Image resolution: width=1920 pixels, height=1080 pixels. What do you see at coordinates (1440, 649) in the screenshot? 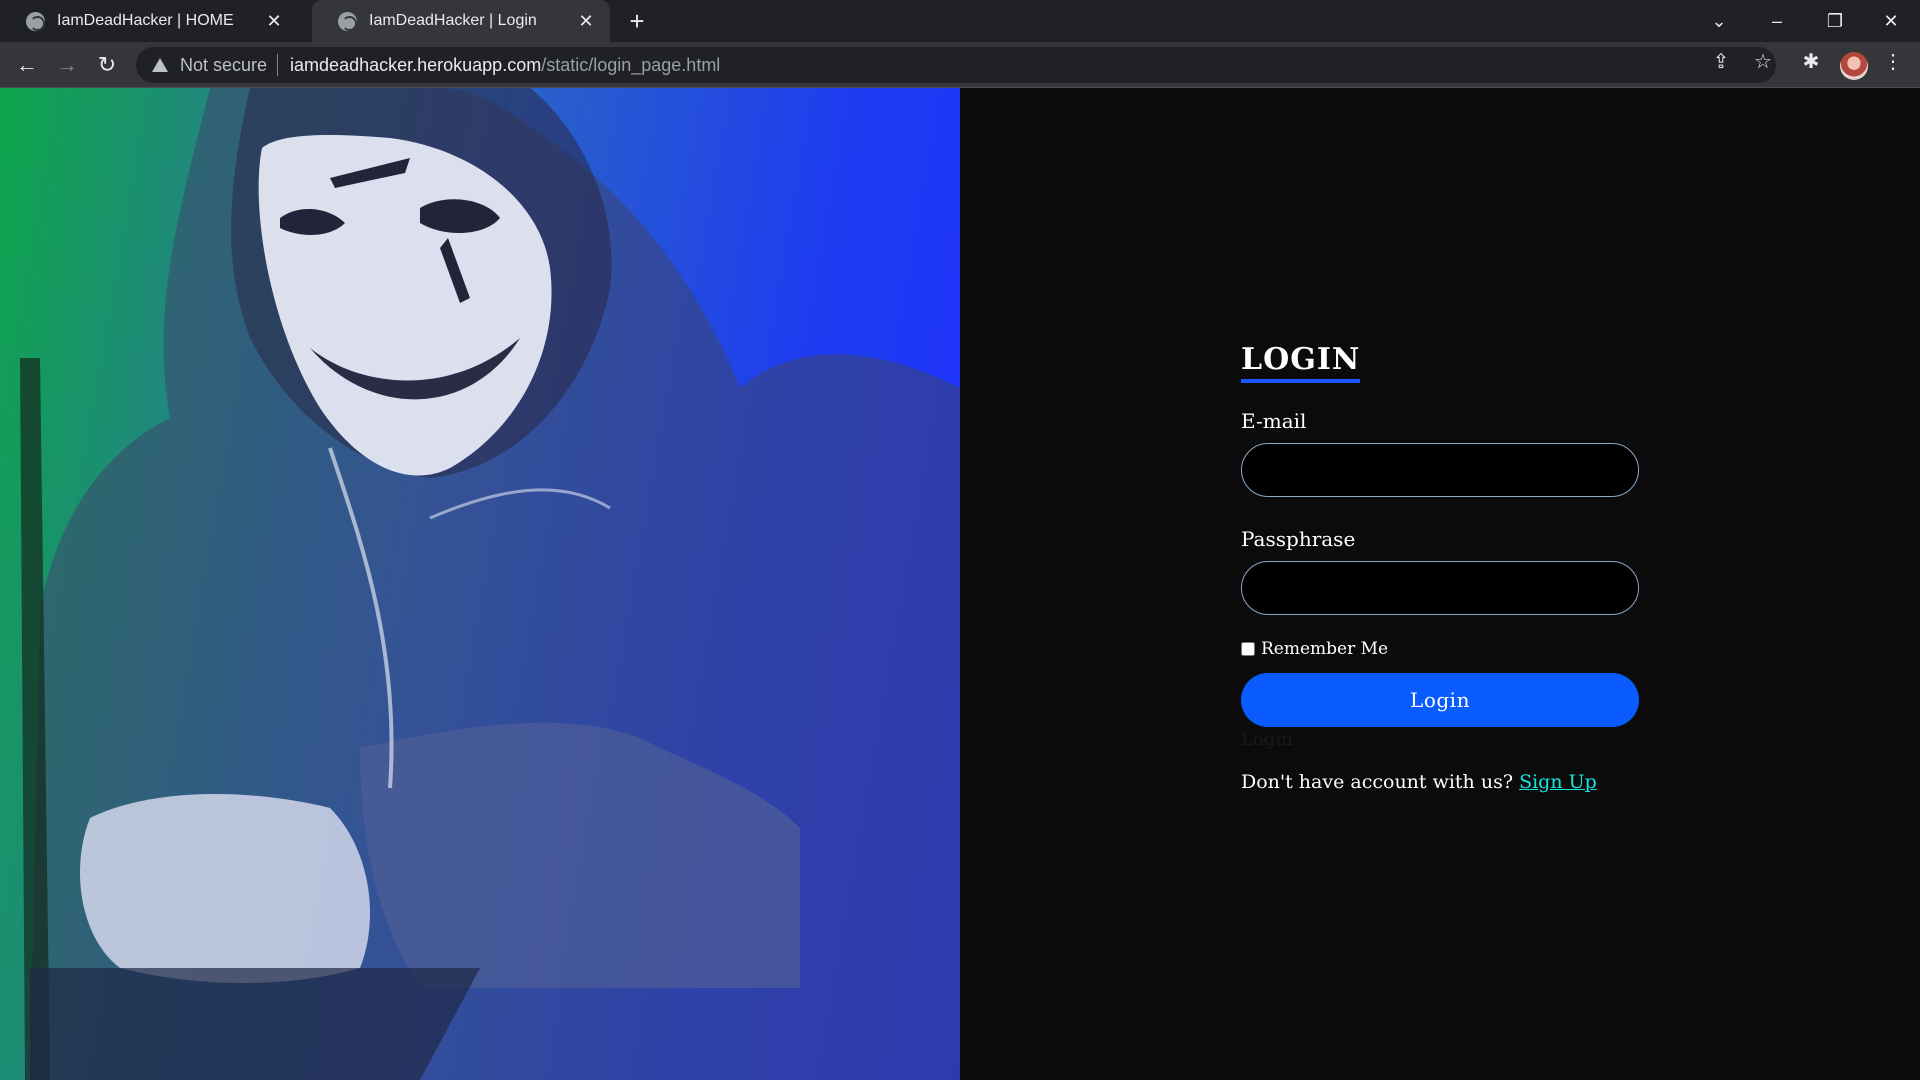
I see `remember-me-row: Remember Me` at bounding box center [1440, 649].